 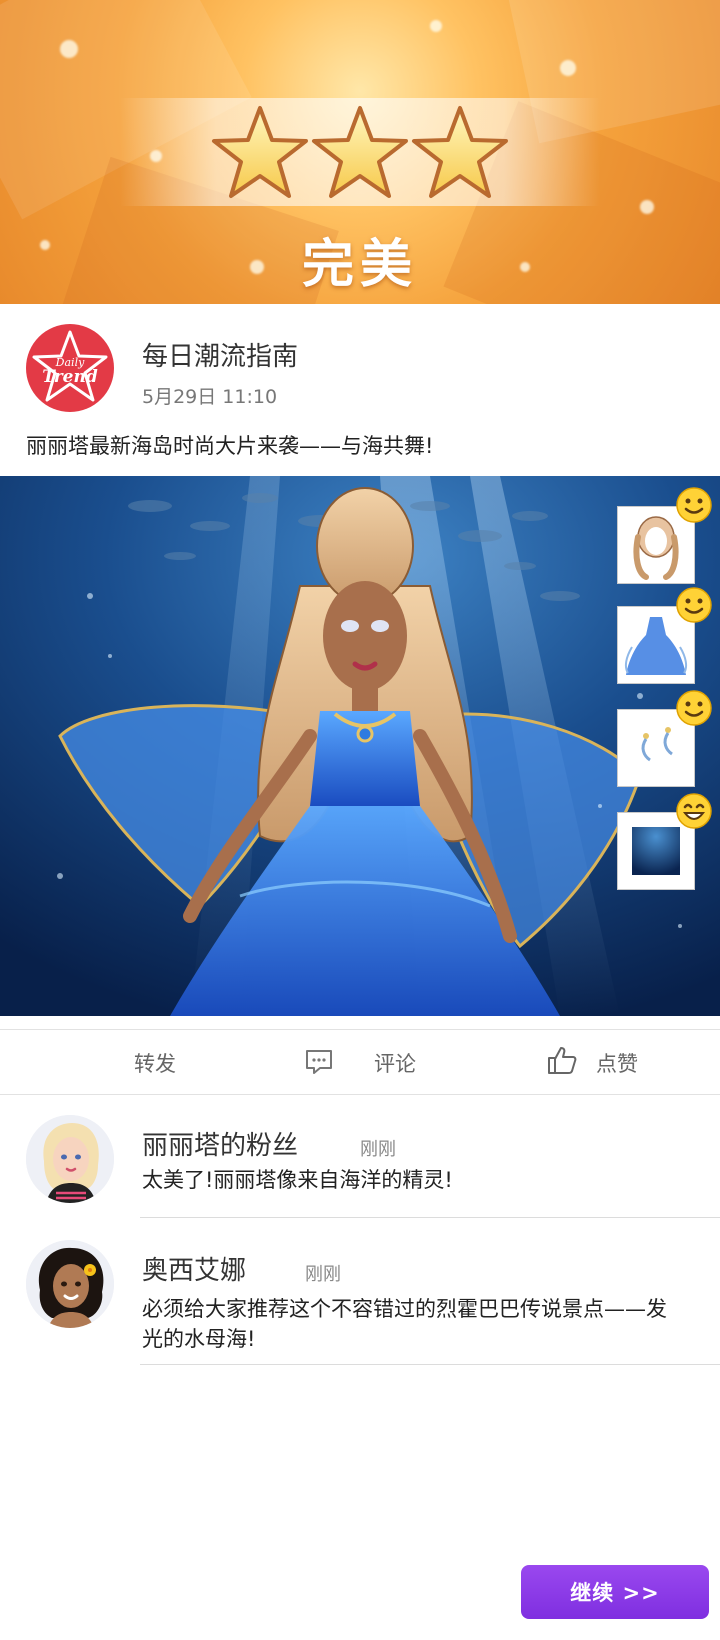 I want to click on comment-label: 评论, so click(x=395, y=1064).